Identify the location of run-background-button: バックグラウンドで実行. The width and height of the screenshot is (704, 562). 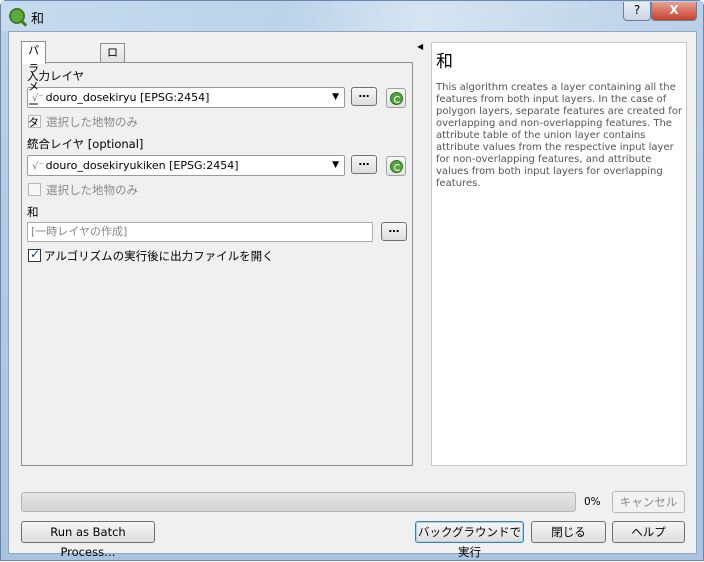
(469, 540).